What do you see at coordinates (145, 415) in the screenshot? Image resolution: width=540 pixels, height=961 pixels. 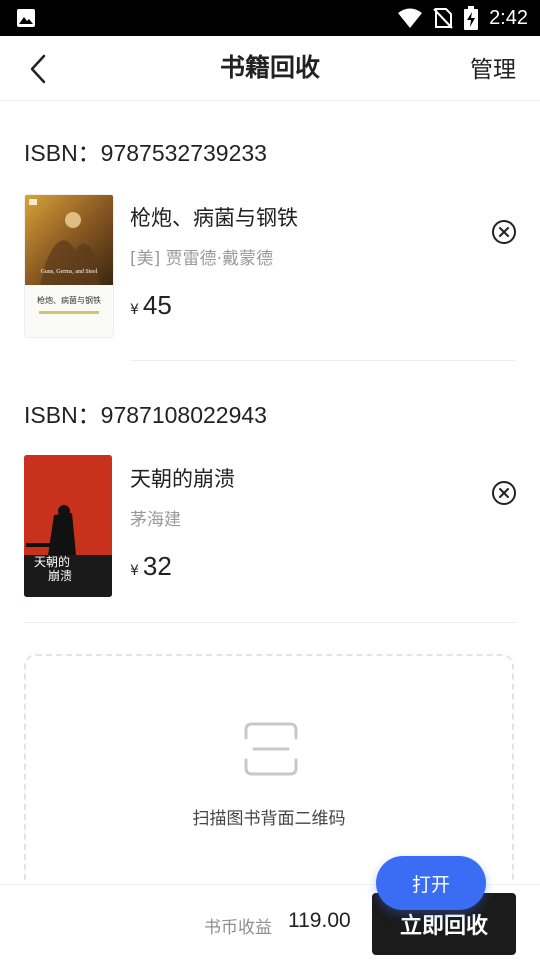 I see `isbn-label: ISBN：9787108022943` at bounding box center [145, 415].